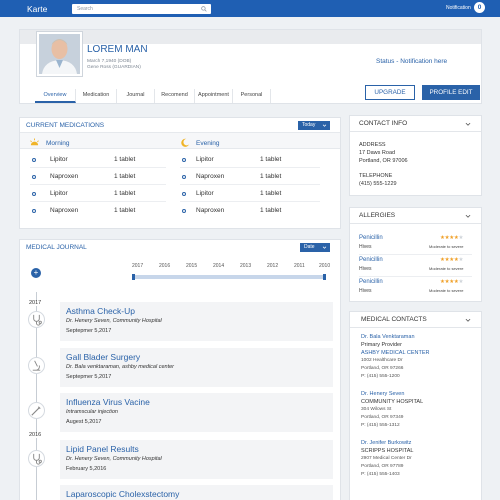  I want to click on range-end-handle, so click(324, 277).